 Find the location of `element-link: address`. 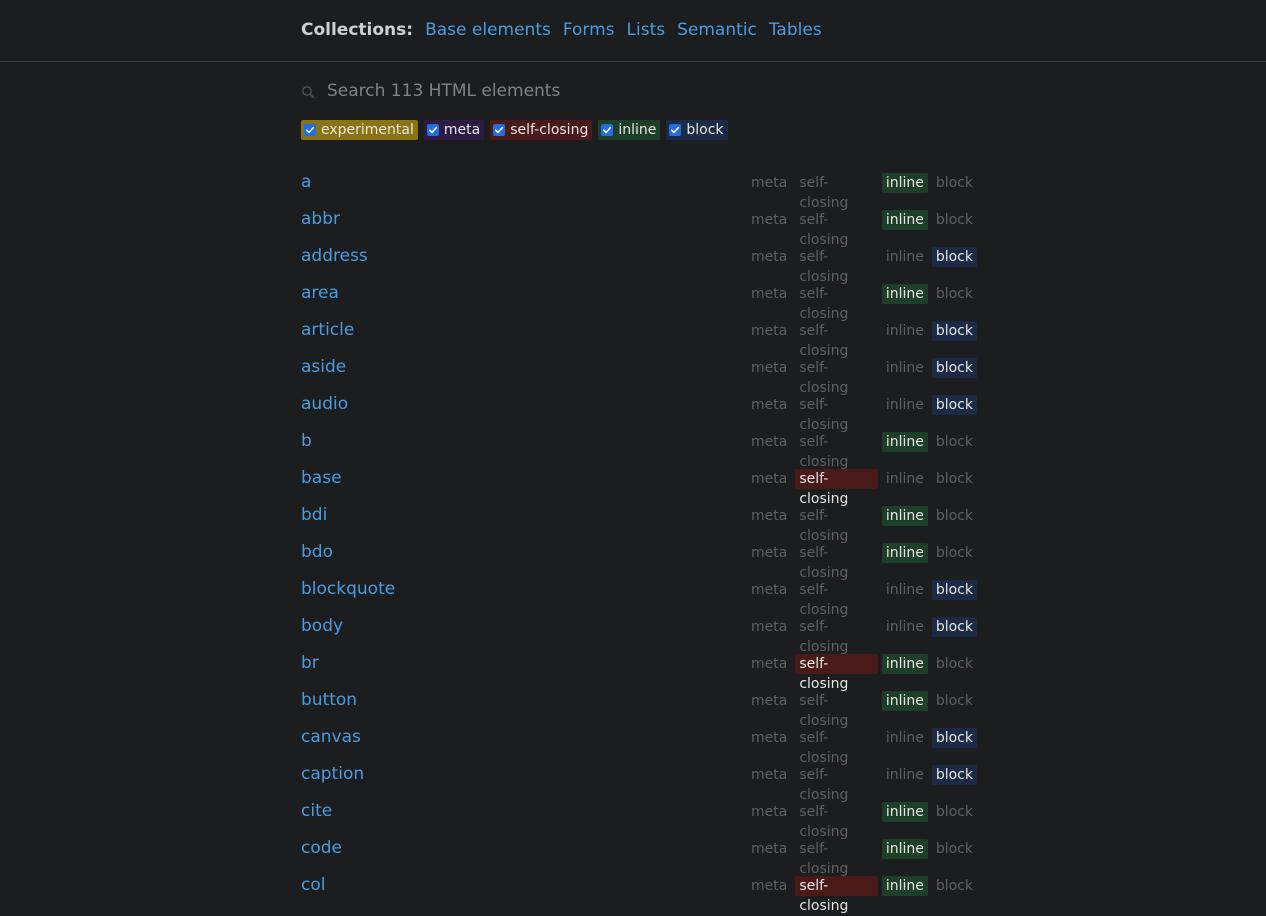

element-link: address is located at coordinates (334, 256).